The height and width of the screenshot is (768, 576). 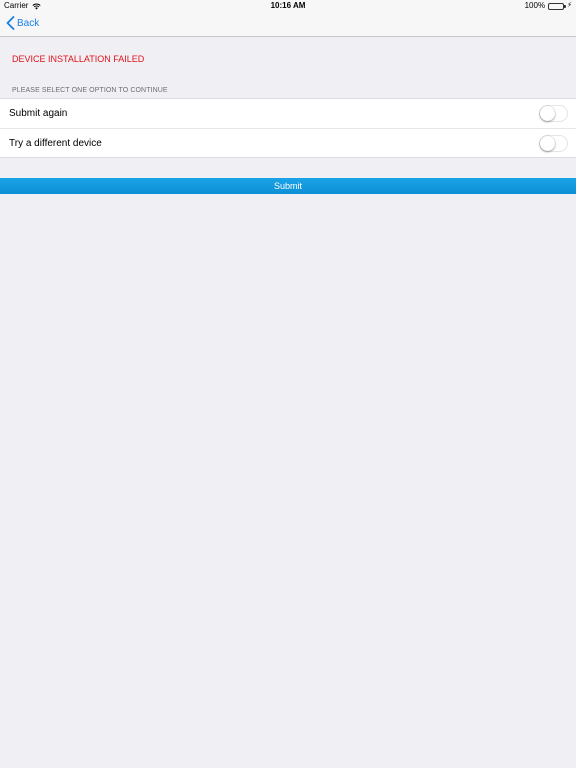 What do you see at coordinates (10, 23) in the screenshot?
I see `chevron-left-icon` at bounding box center [10, 23].